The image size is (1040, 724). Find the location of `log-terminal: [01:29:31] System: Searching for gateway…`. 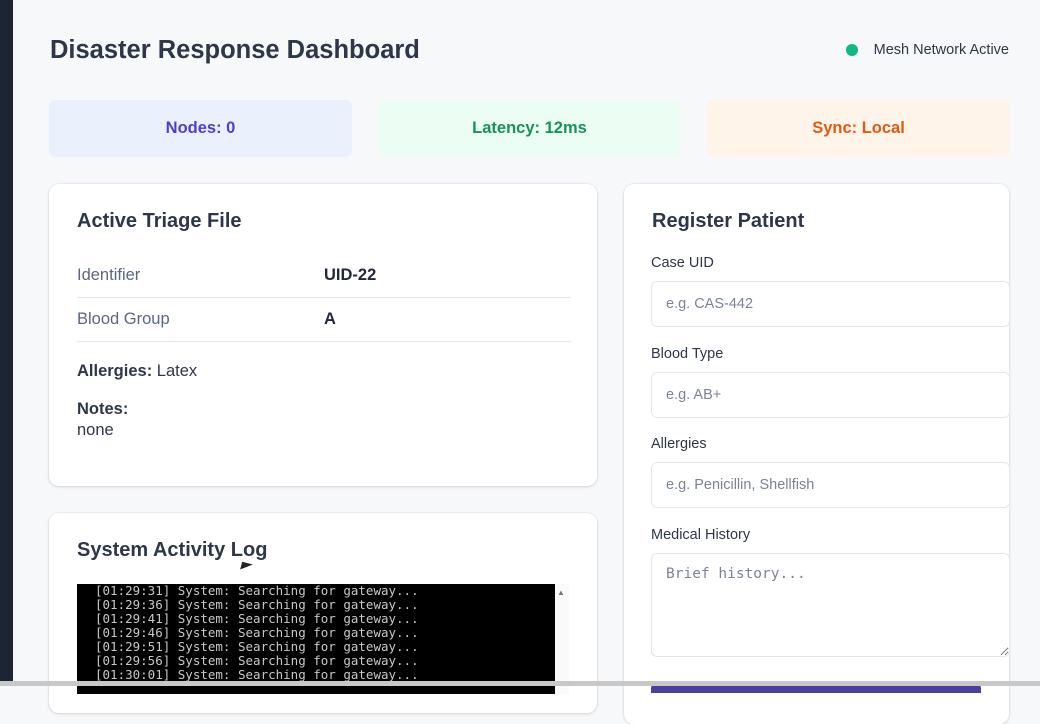

log-terminal: [01:29:31] System: Searching for gateway… is located at coordinates (316, 639).